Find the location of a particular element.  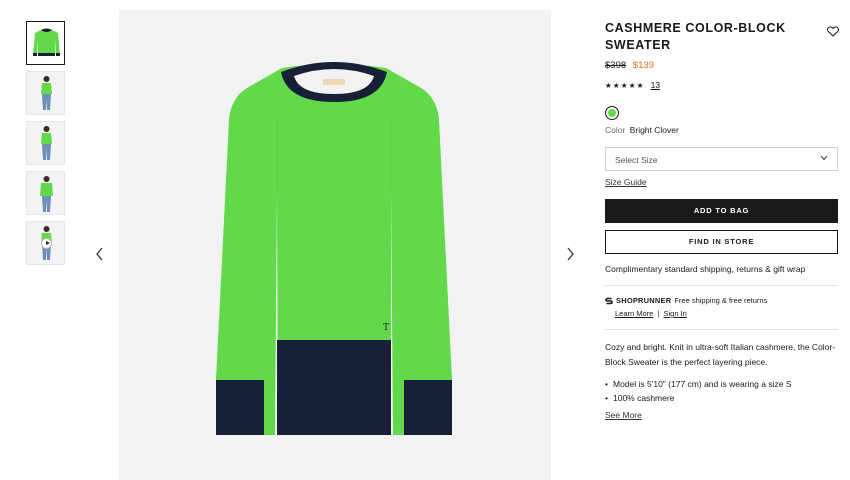

thumbnail-model-front is located at coordinates (45, 93).